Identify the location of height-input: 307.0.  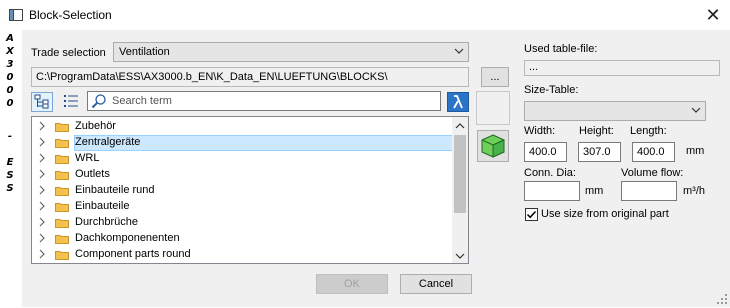
(599, 152).